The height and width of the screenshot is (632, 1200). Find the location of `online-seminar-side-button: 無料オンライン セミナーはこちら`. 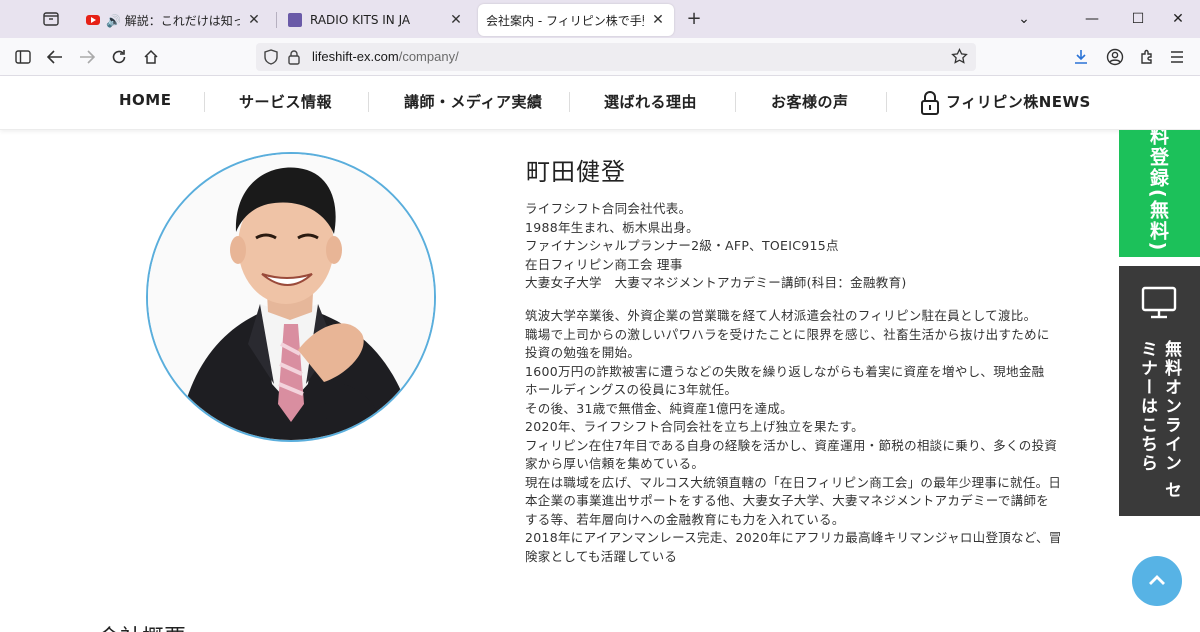

online-seminar-side-button: 無料オンライン セミナーはこちら is located at coordinates (1159, 391).